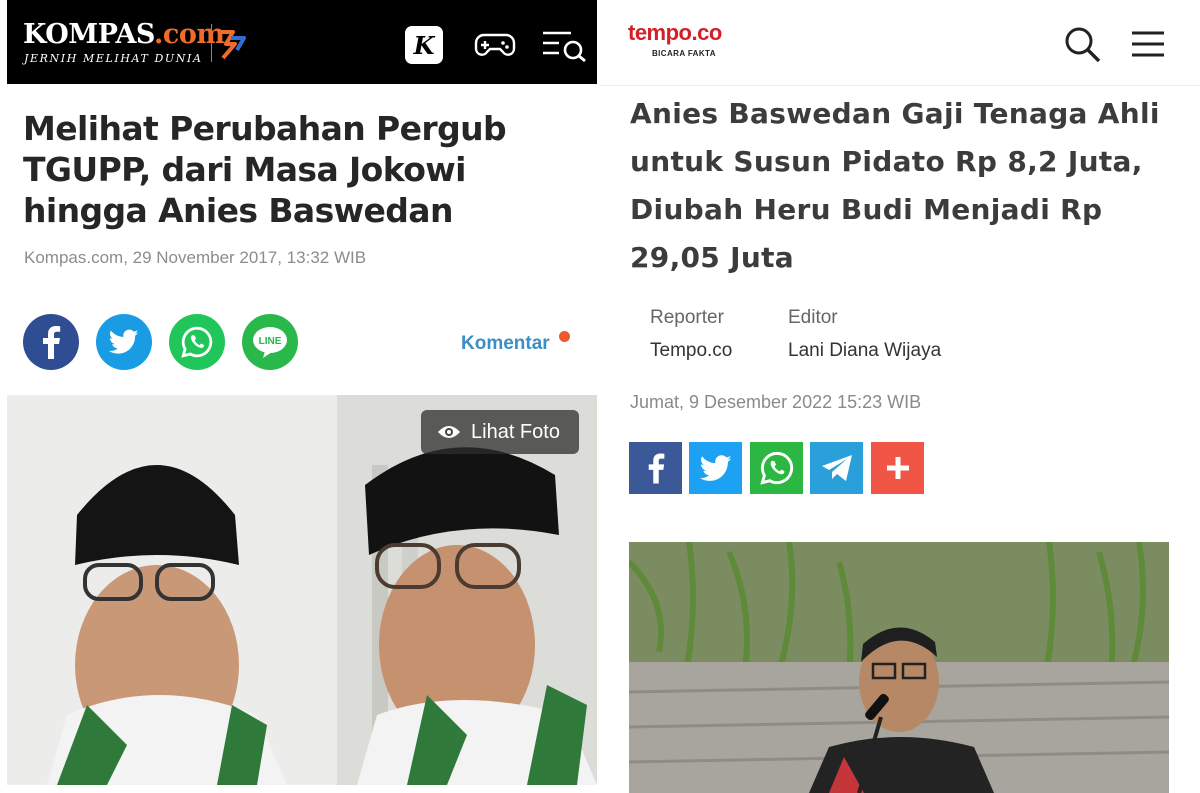 The image size is (1200, 793). I want to click on photo-man-at-microphone, so click(899, 667).